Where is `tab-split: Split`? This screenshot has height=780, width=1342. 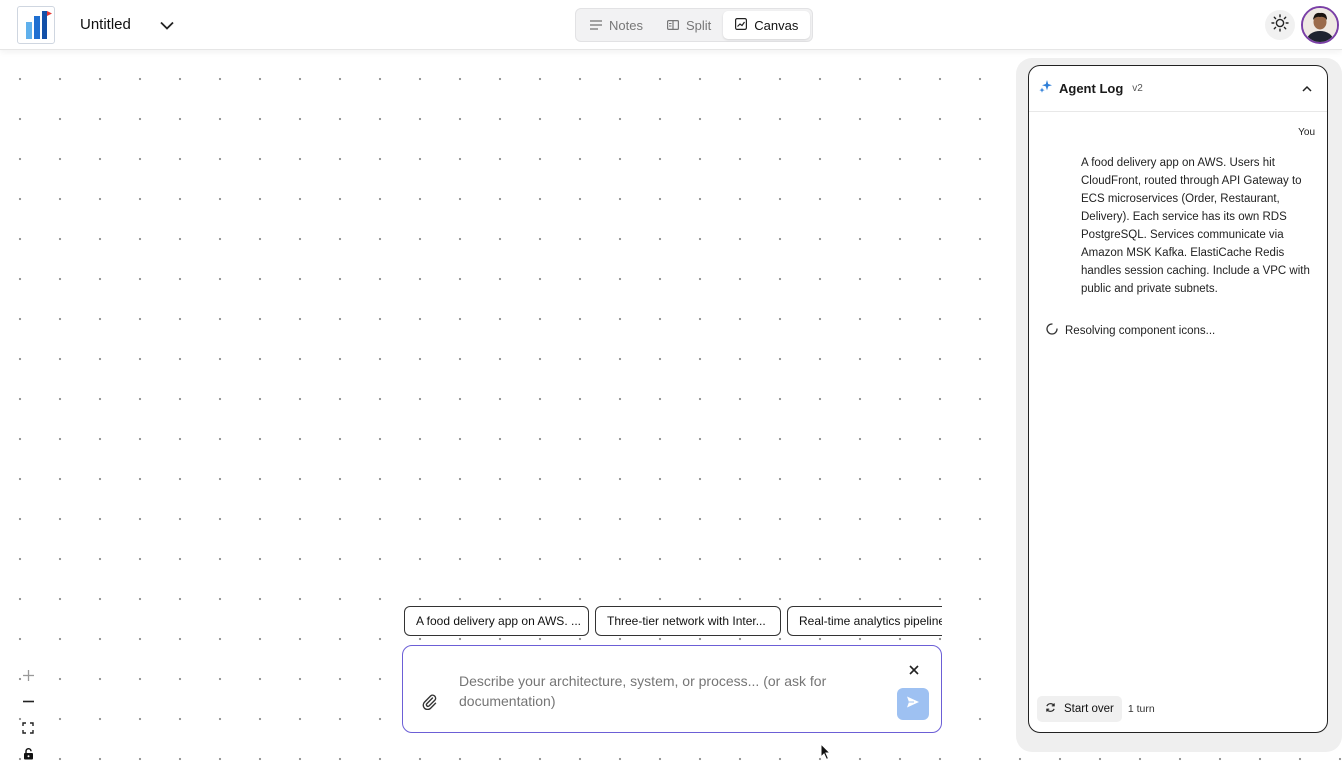
tab-split: Split is located at coordinates (689, 25).